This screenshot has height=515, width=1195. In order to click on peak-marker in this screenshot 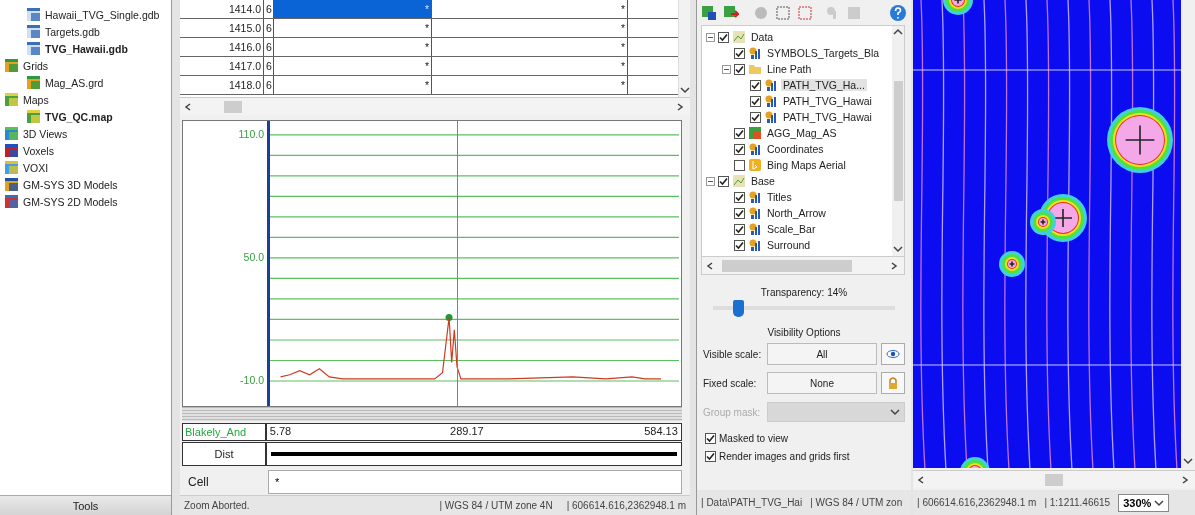, I will do `click(449, 317)`.